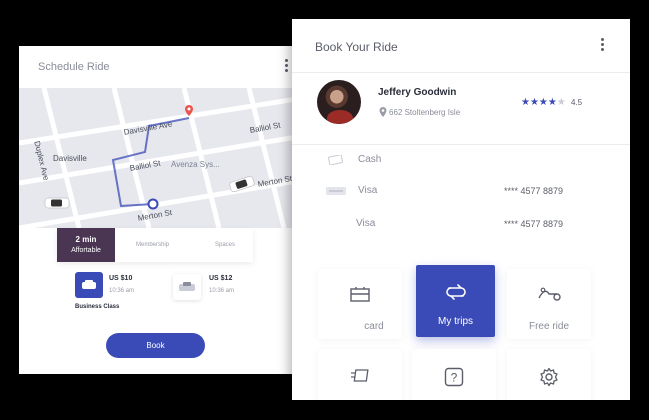 The height and width of the screenshot is (420, 649). I want to click on tile-label: Free ride, so click(548, 326).